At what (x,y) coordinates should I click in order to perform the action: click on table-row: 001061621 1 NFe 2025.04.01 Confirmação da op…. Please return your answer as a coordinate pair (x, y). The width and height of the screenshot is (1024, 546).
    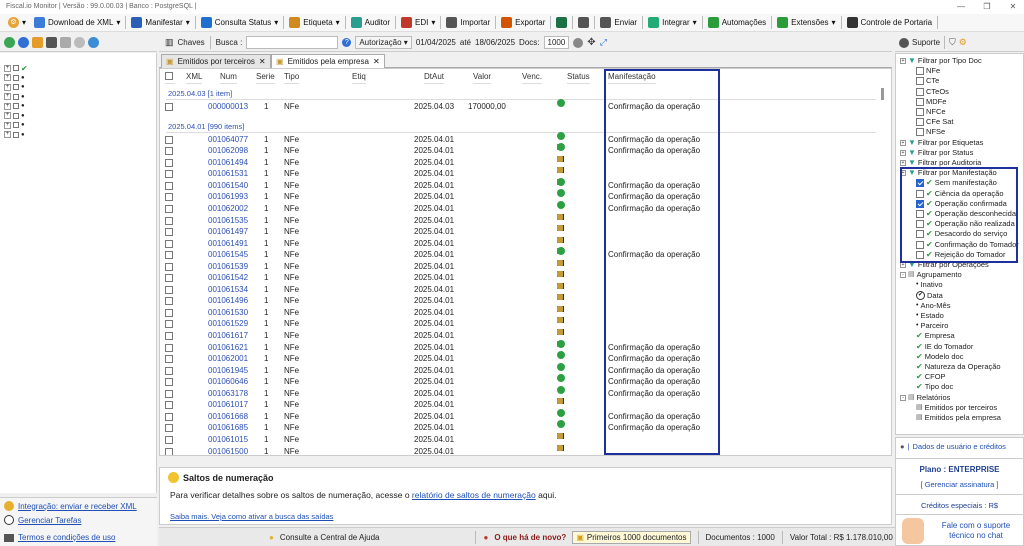
    Looking at the image, I should click on (520, 346).